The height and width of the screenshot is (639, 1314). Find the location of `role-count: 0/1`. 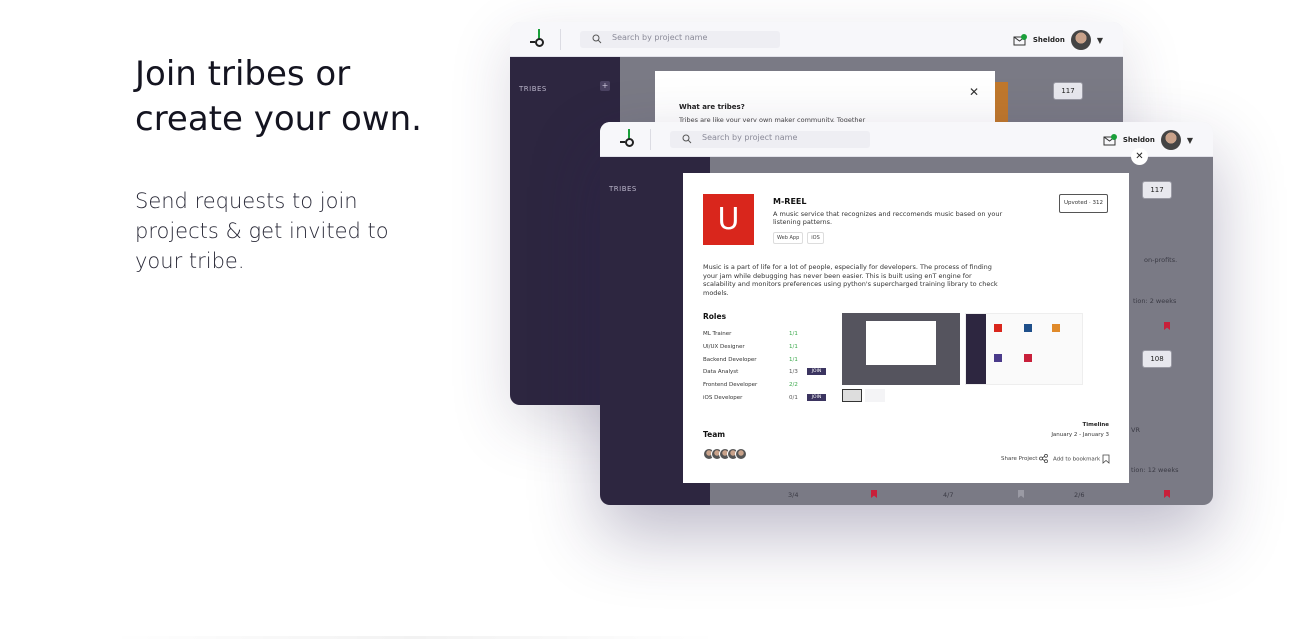

role-count: 0/1 is located at coordinates (793, 397).